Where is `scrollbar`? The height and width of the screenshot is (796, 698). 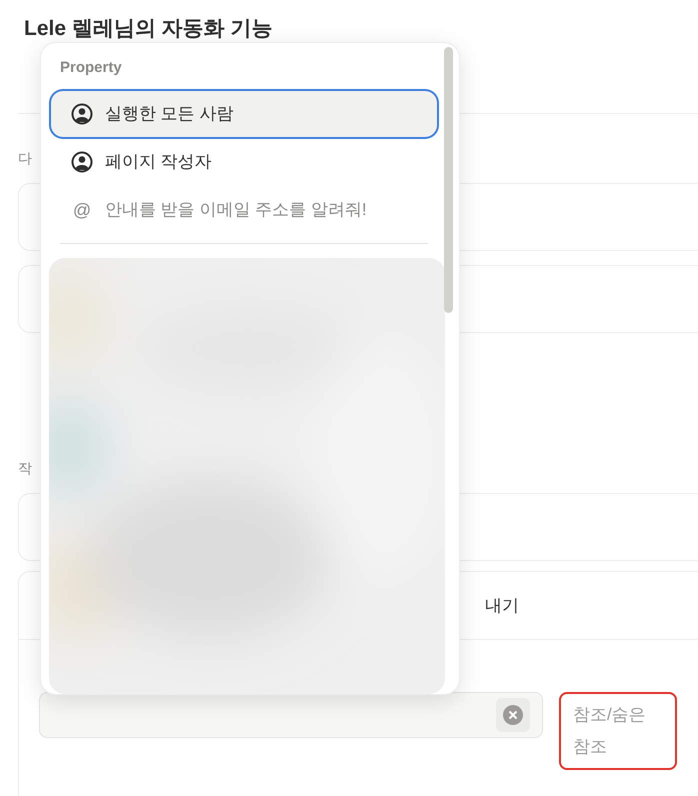 scrollbar is located at coordinates (448, 180).